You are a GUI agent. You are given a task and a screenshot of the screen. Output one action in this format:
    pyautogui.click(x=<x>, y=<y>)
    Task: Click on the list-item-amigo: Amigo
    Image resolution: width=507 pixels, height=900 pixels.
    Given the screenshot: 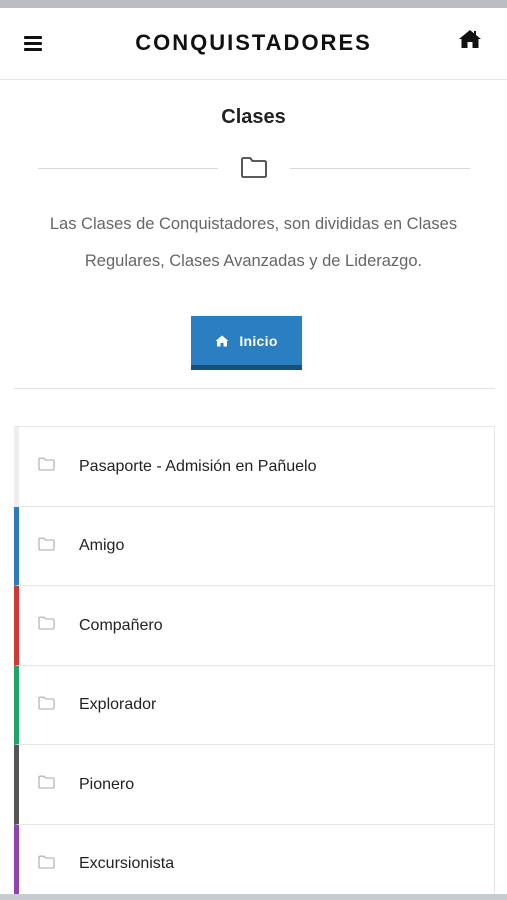 What is the action you would take?
    pyautogui.click(x=254, y=546)
    